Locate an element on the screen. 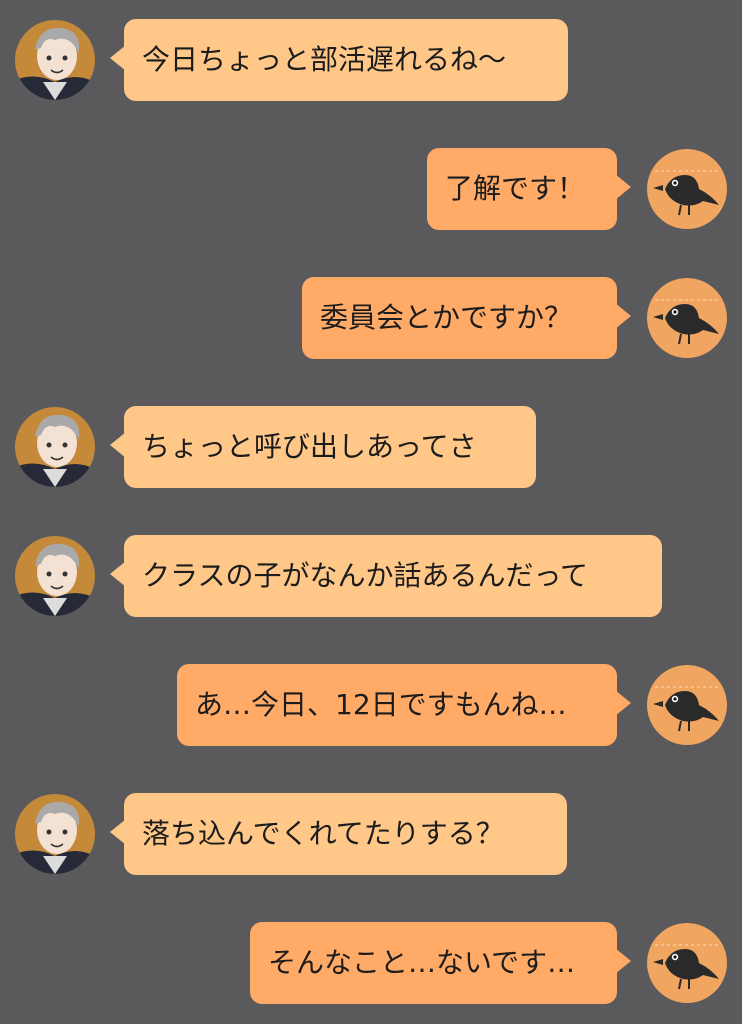 Image resolution: width=742 pixels, height=1024 pixels. chat-bubble: クラスの子がなんか話あるんだって is located at coordinates (386, 576).